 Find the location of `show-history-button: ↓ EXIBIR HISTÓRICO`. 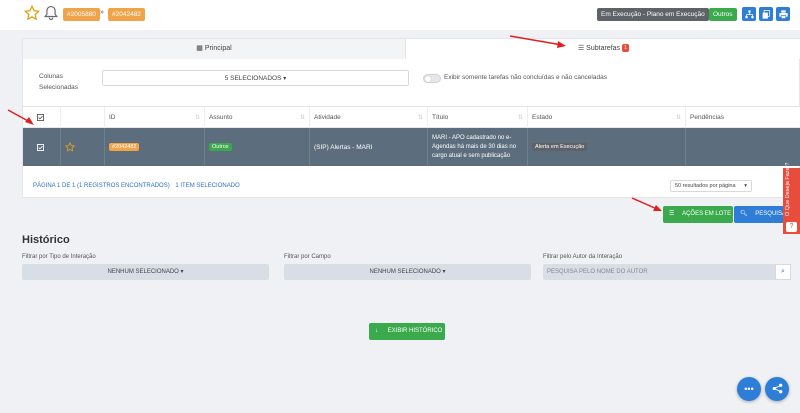

show-history-button: ↓ EXIBIR HISTÓRICO is located at coordinates (407, 331).